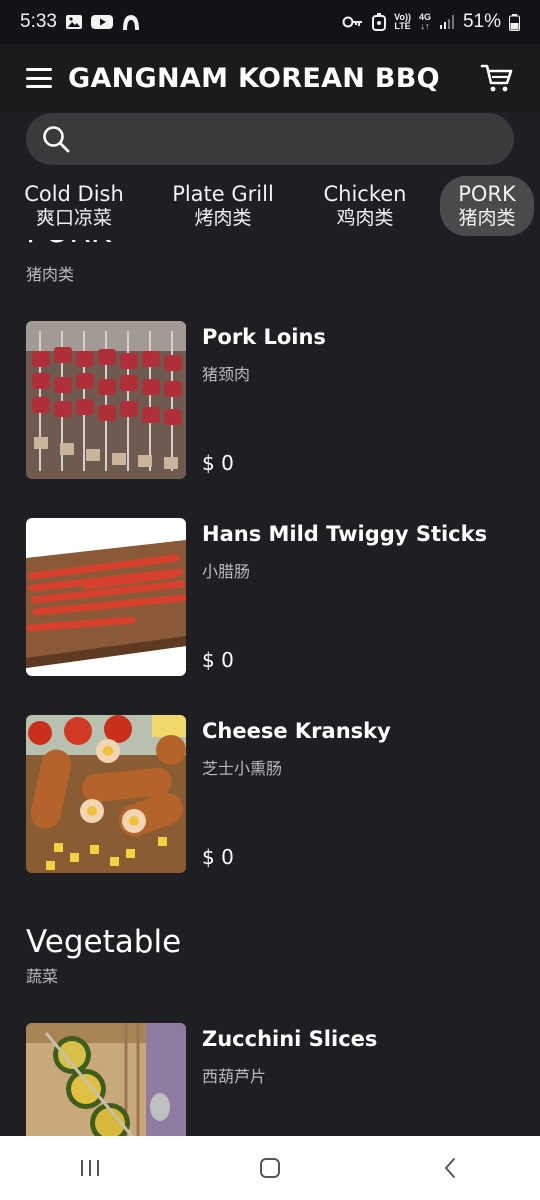 The height and width of the screenshot is (1200, 540). Describe the element at coordinates (271, 795) in the screenshot. I see `product-card: Cheese Kransky 芝士小熏肠 $ 0` at that location.